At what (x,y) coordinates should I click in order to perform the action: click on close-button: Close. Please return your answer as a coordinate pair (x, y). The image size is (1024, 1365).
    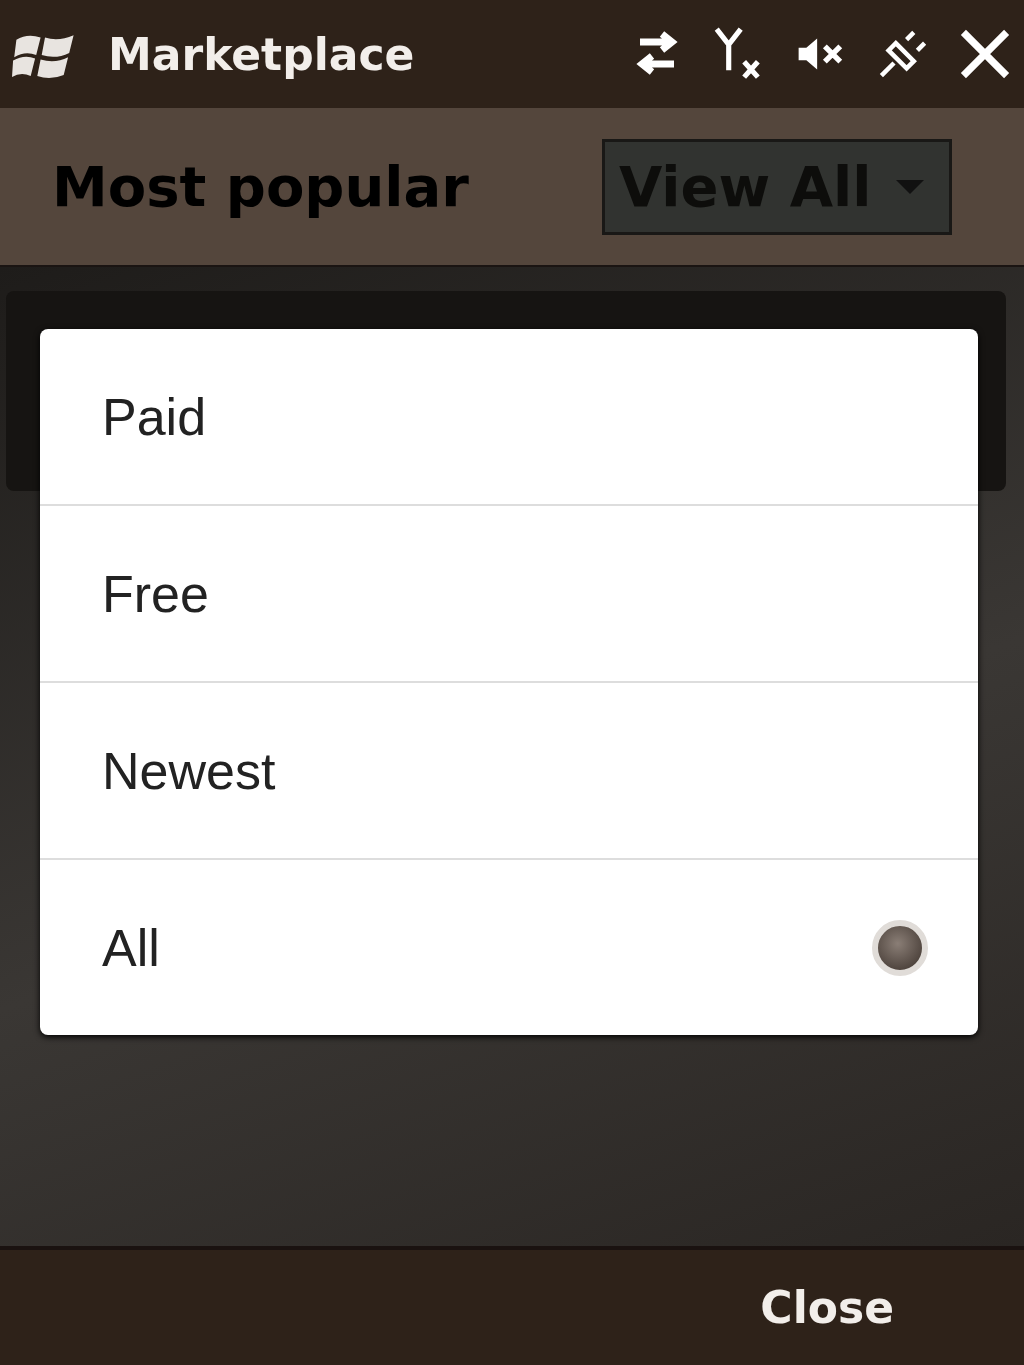
    Looking at the image, I should click on (827, 1307).